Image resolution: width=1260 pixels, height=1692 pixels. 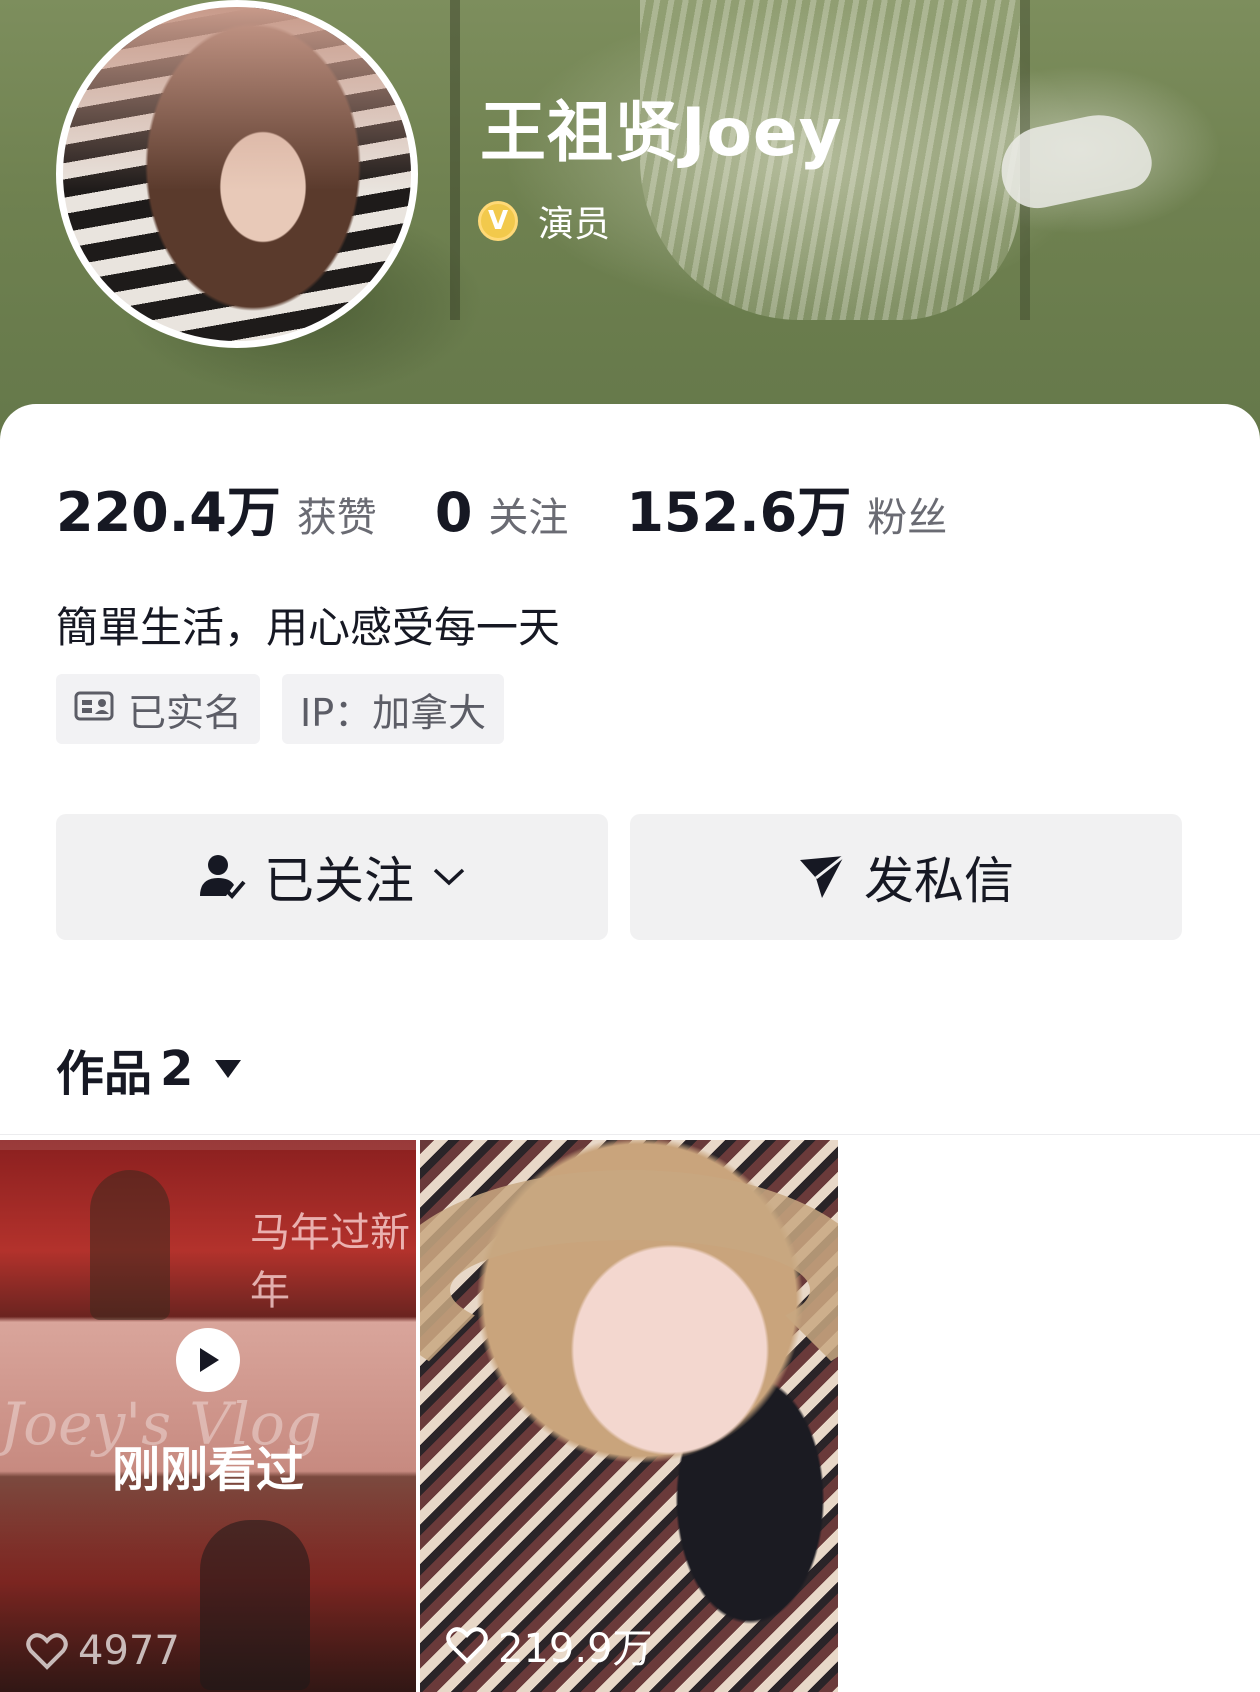 I want to click on stat-likes-value: 220.4万, so click(x=168, y=512).